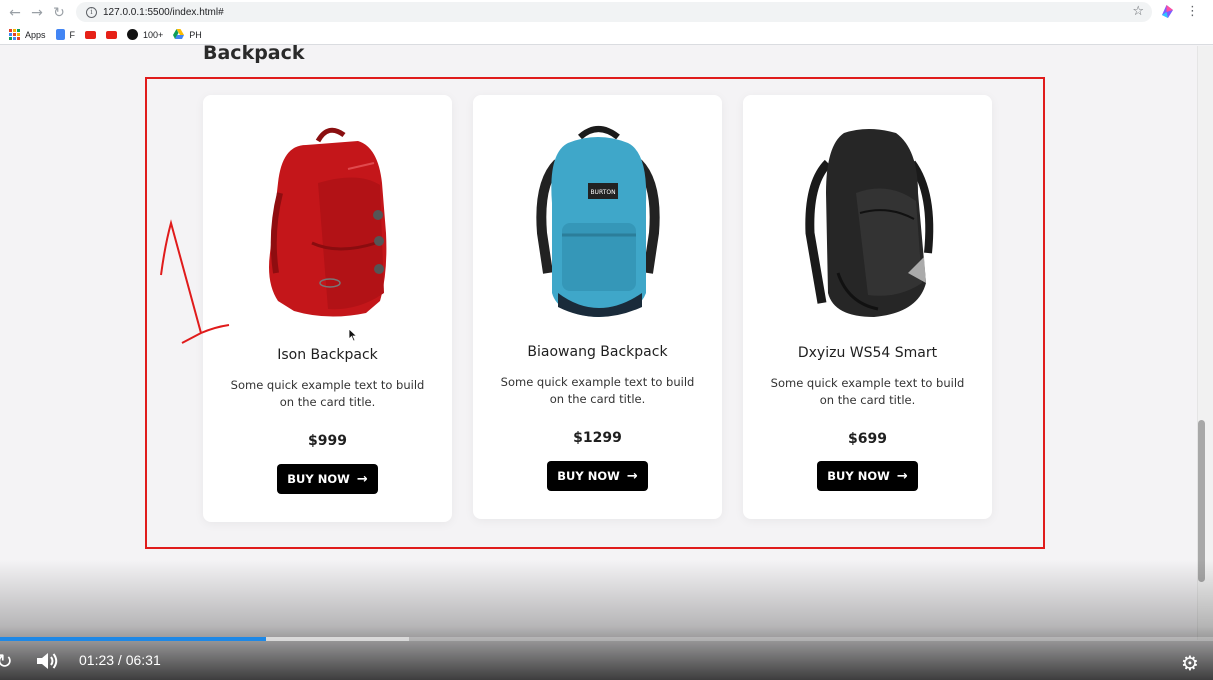  What do you see at coordinates (614, 12) in the screenshot?
I see `address-bar: i 127.0.0.1:5500/index.html# ☆` at bounding box center [614, 12].